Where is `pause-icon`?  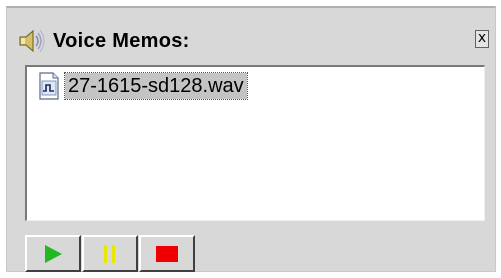 pause-icon is located at coordinates (109, 253).